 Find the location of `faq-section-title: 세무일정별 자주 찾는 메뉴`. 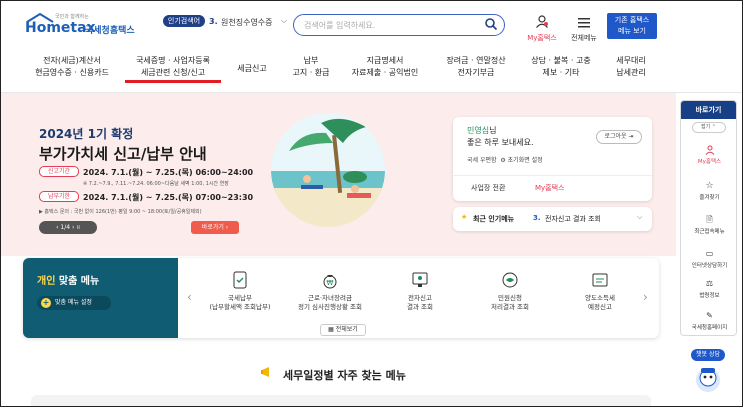

faq-section-title: 세무일정별 자주 찾는 메뉴 is located at coordinates (344, 375).